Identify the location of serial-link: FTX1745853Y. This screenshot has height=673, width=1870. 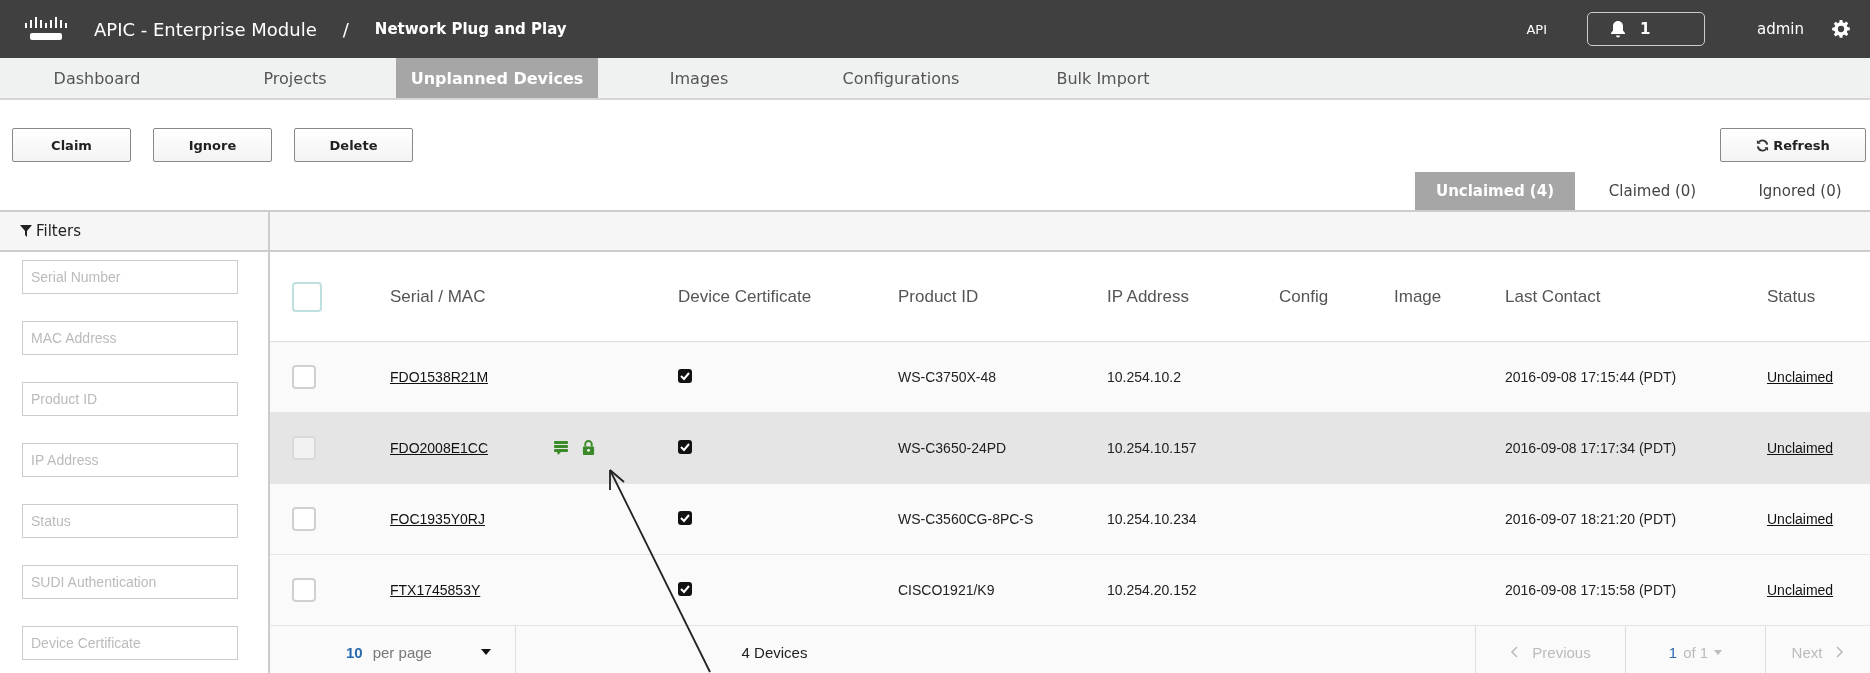
(435, 590).